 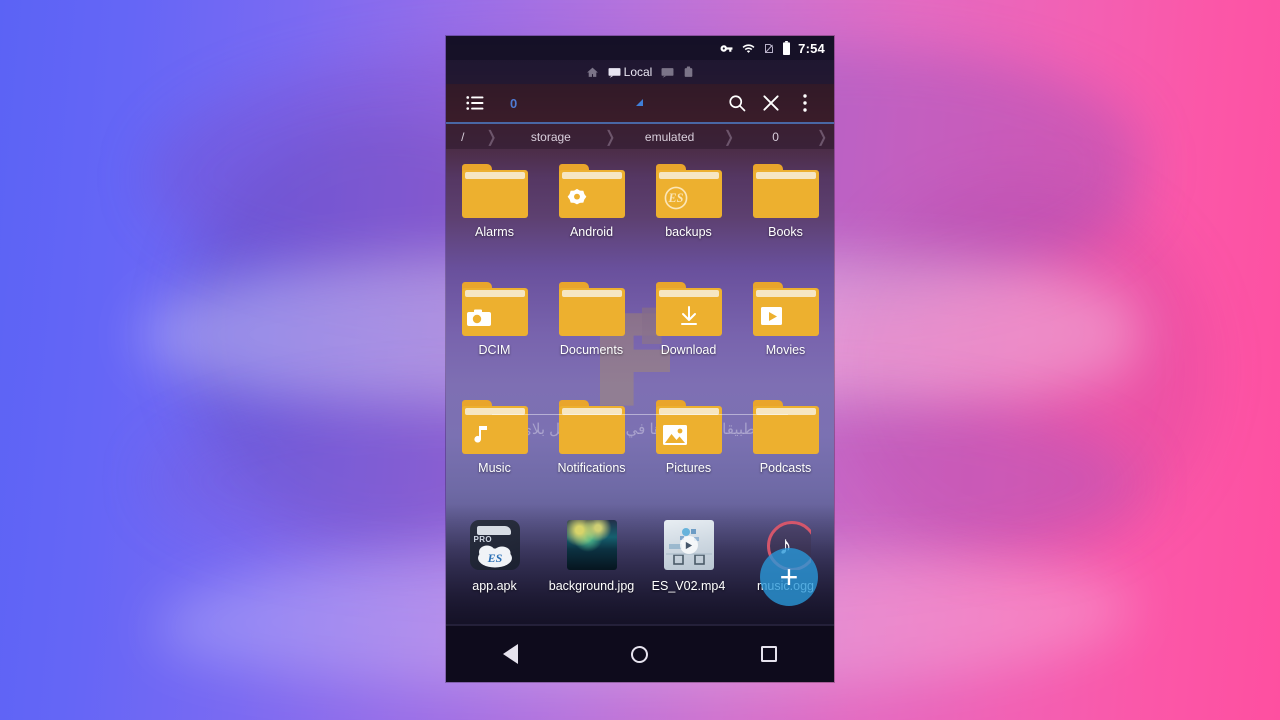 I want to click on tab-local-label: Local, so click(x=638, y=72).